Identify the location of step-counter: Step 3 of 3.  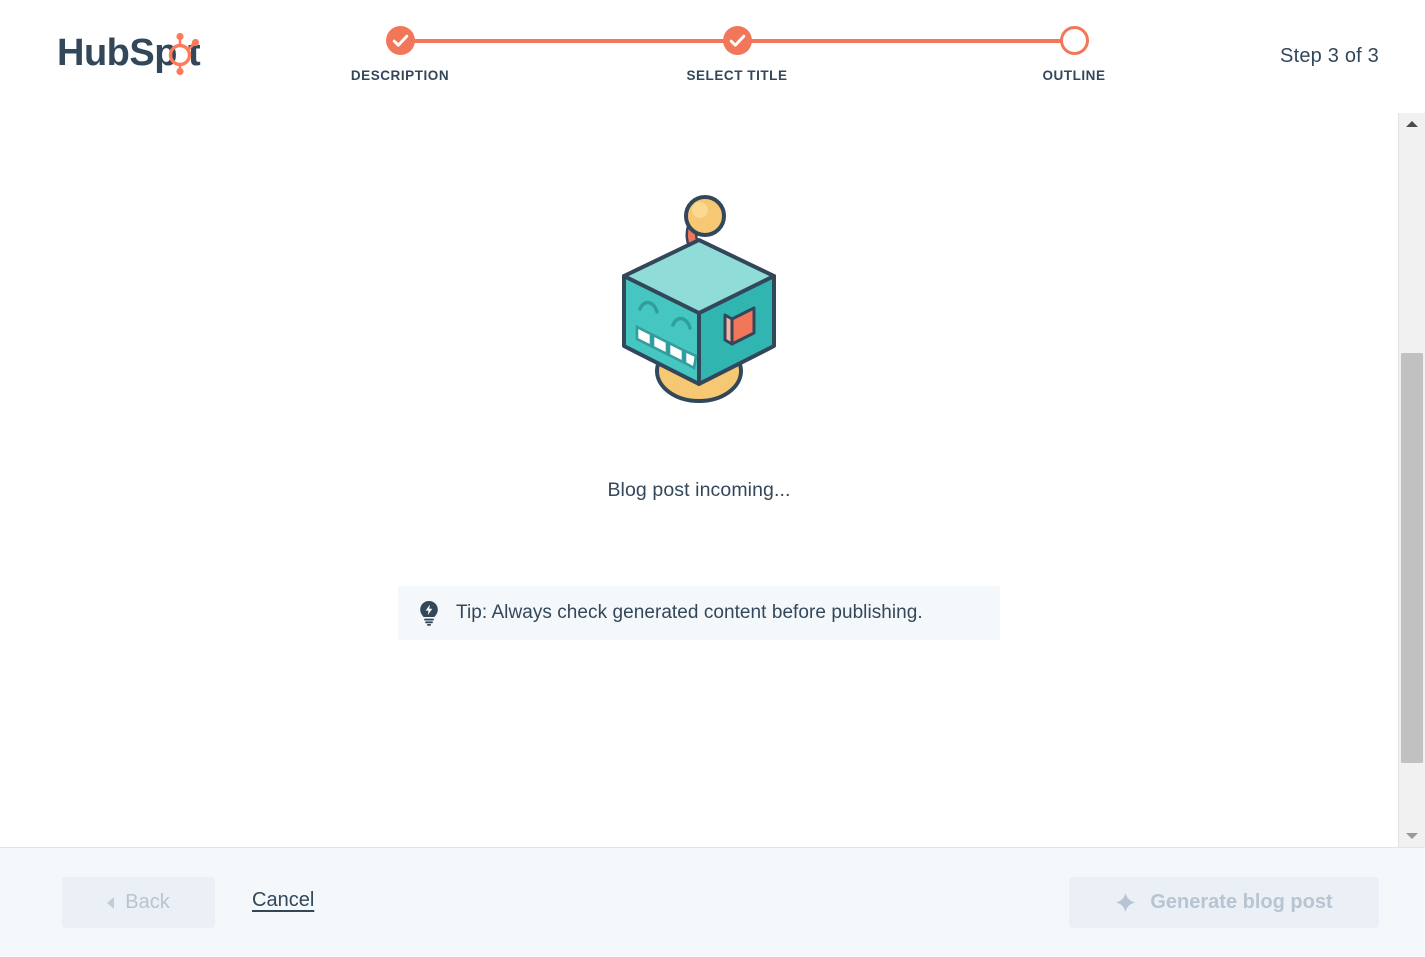
(1329, 56).